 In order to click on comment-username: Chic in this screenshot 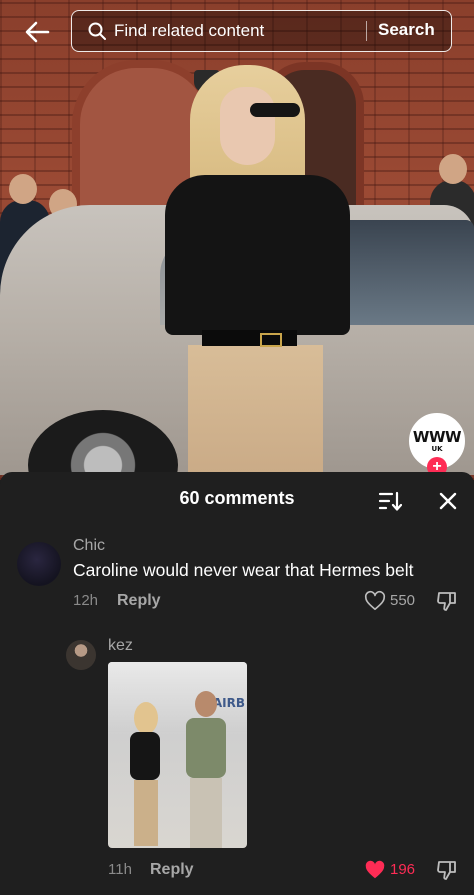, I will do `click(89, 546)`.